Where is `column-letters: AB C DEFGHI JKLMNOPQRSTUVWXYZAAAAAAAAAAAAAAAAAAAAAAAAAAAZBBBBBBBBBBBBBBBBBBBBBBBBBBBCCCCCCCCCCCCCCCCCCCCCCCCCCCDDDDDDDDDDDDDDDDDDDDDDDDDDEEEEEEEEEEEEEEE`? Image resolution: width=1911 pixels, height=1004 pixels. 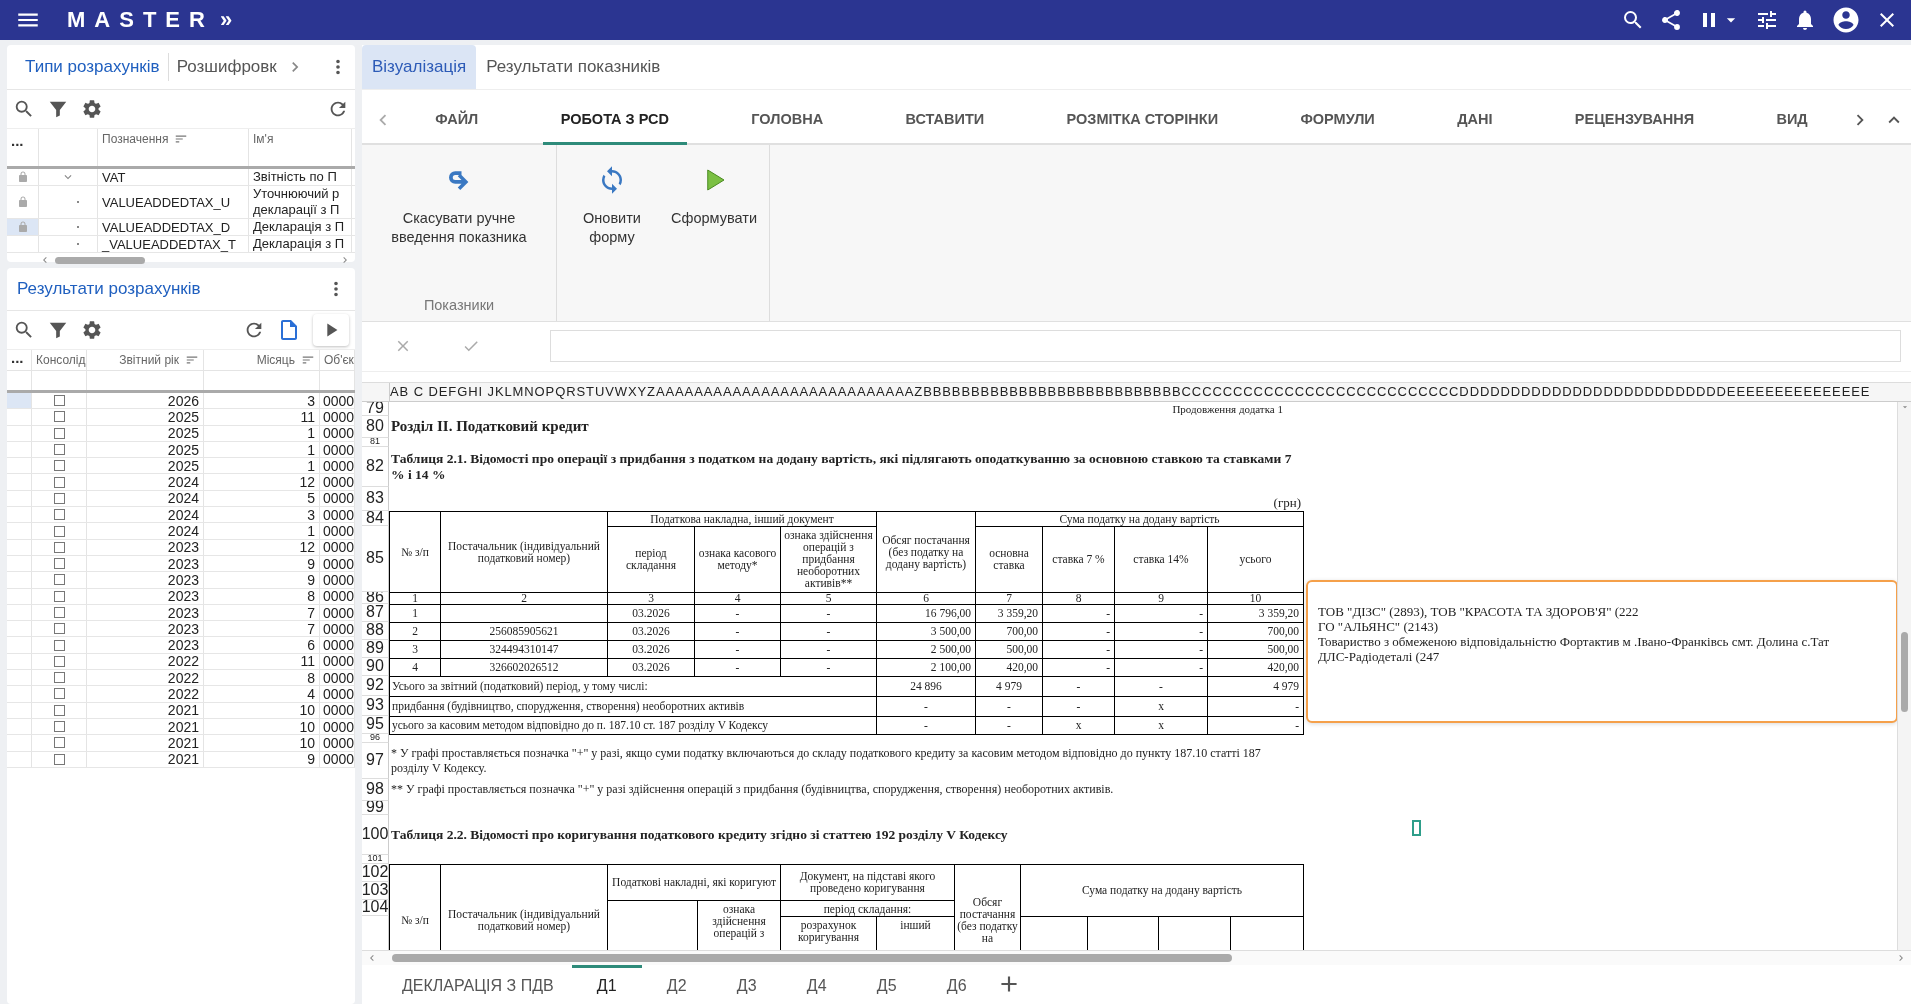 column-letters: AB C DEFGHI JKLMNOPQRSTUVWXYZAAAAAAAAAAAAAAAAAAAAAAAAAAAZBBBBBBBBBBBBBBBBBBBBBBBBBBBCCCCCCCCCCCCCCCCCCCCCCCCCCCDDDDDDDDDDDDDDDDDDDDDDDDDDEEEEEEEEEEEEEEE is located at coordinates (1130, 392).